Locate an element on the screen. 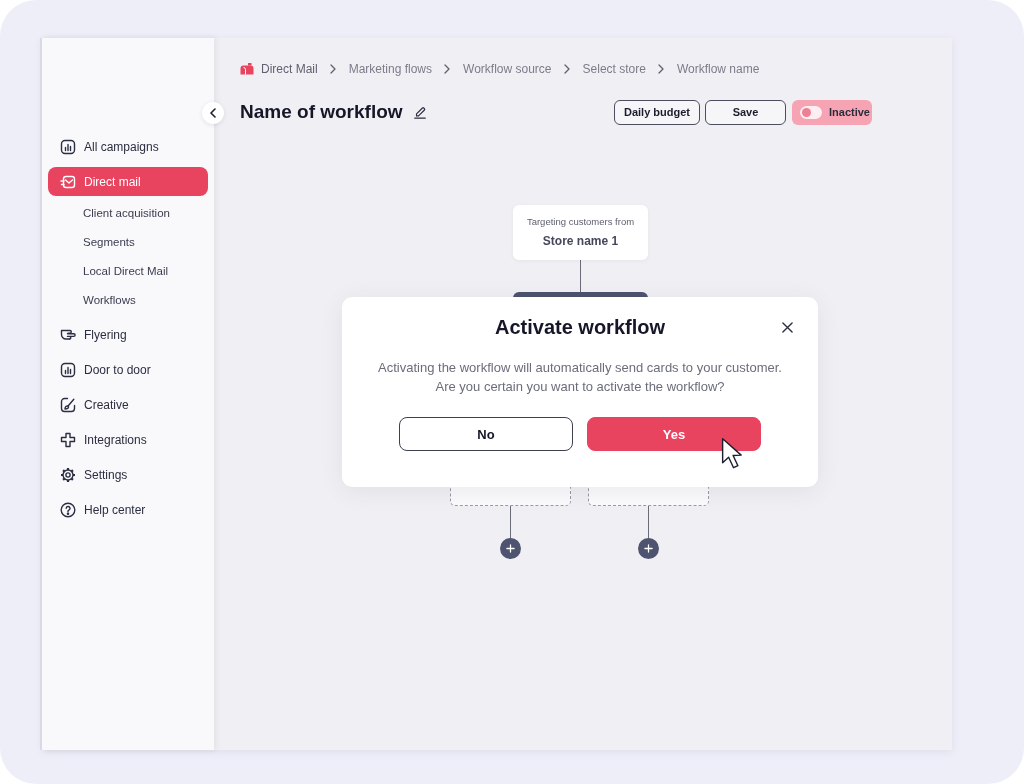 The height and width of the screenshot is (784, 1024). toolbar-button: Save is located at coordinates (745, 112).